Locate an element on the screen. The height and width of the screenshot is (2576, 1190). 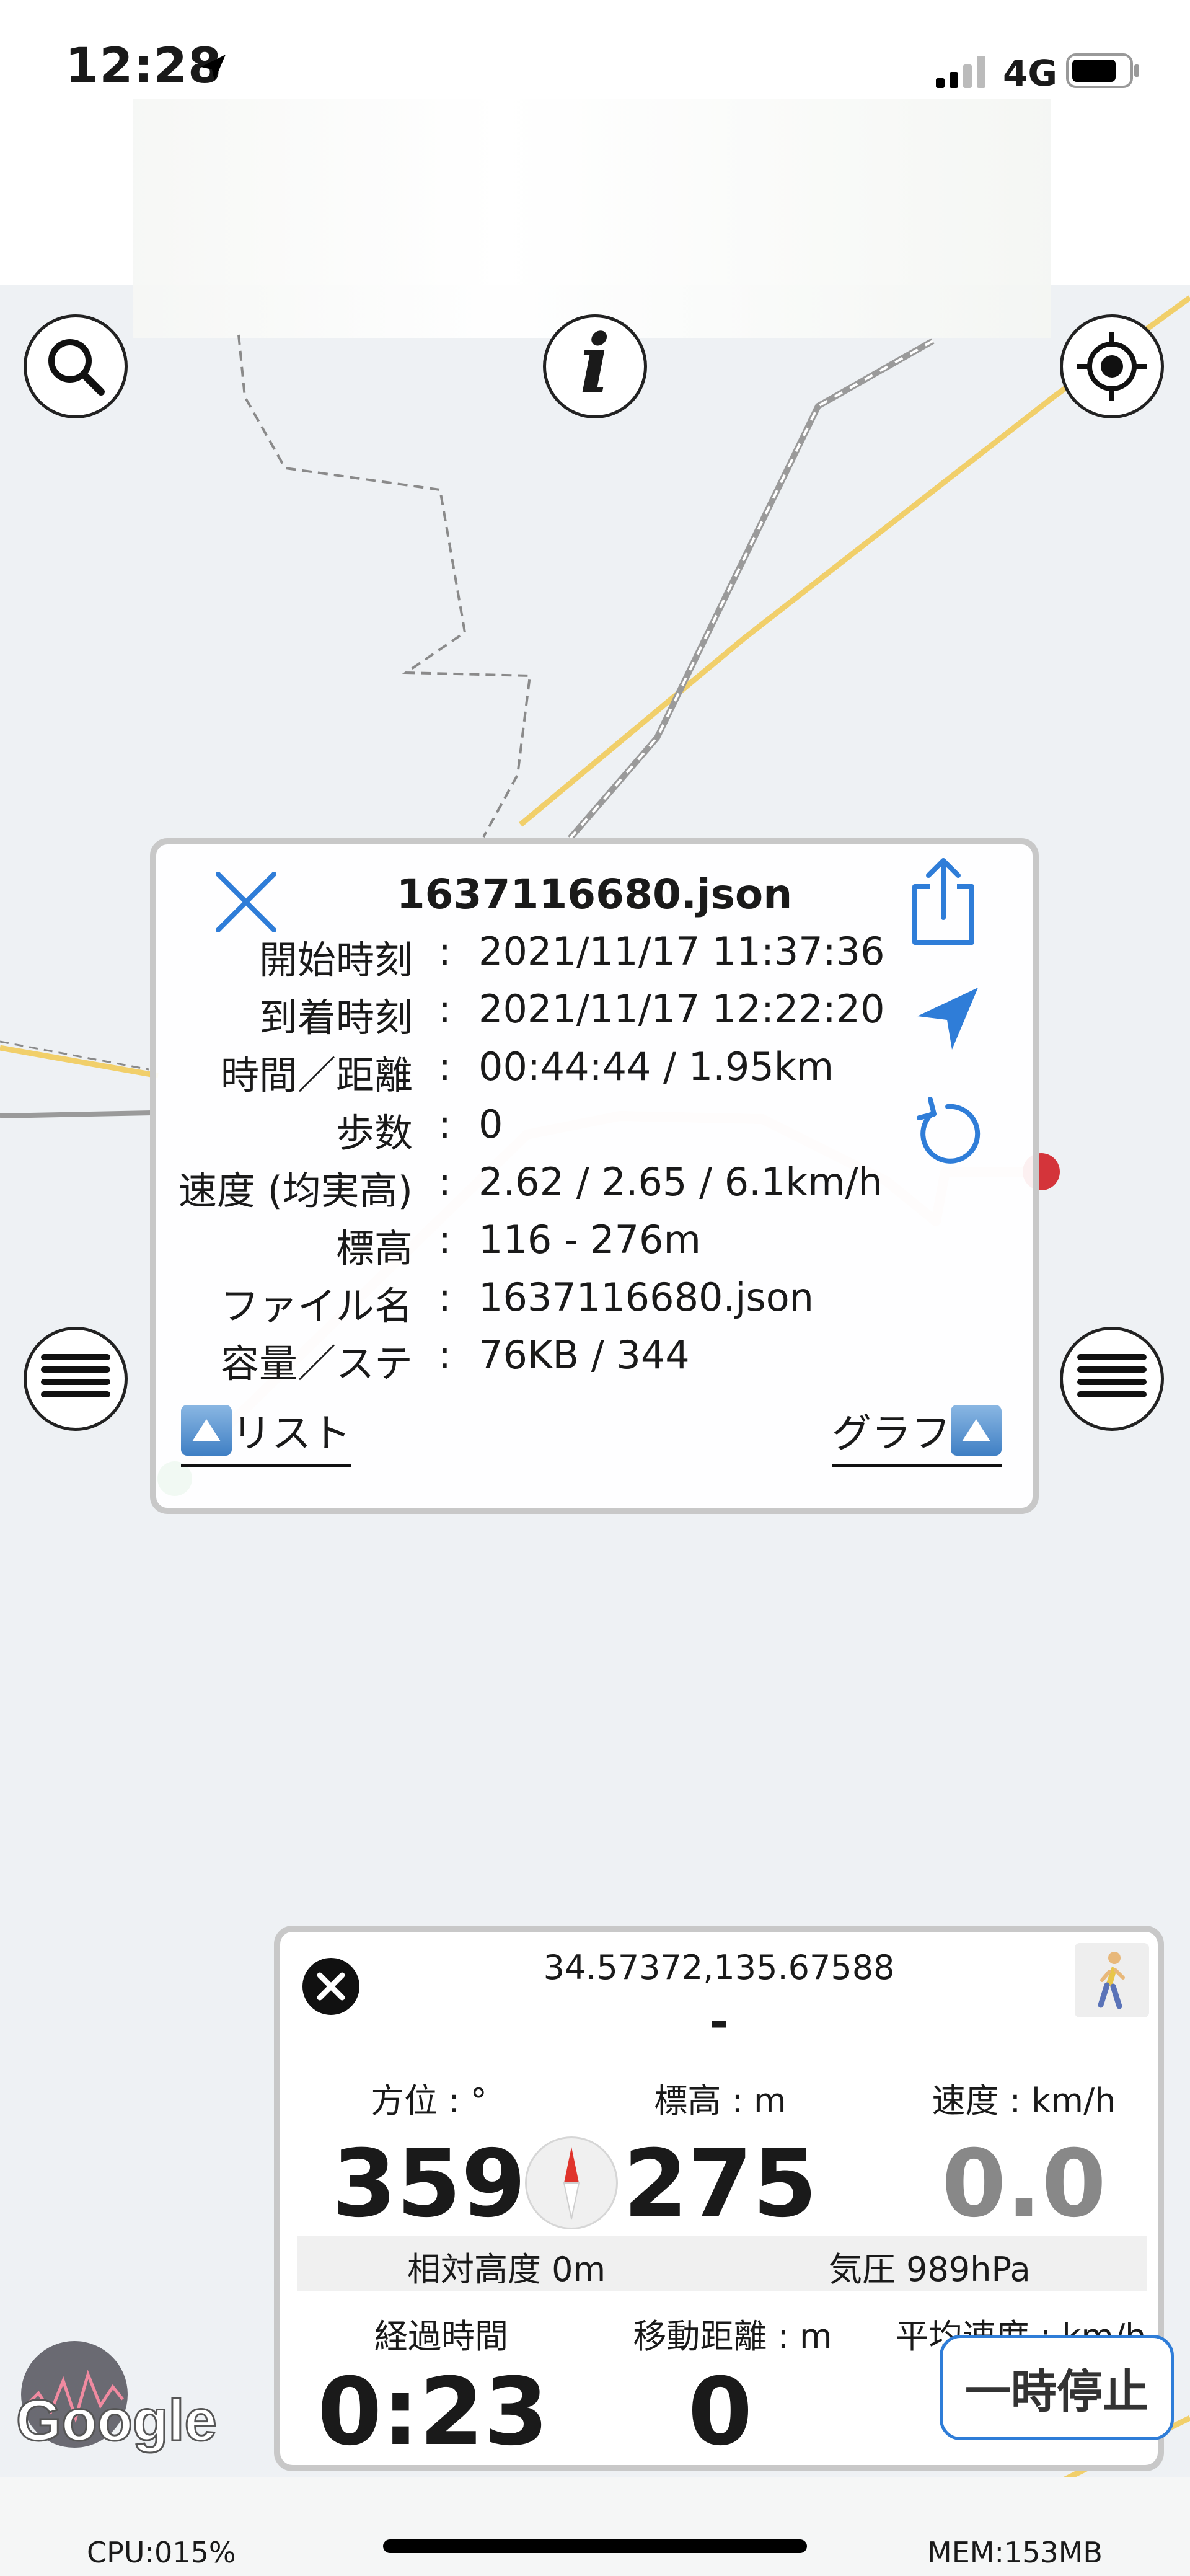
cpu-usage: CPU:015% is located at coordinates (161, 2552).